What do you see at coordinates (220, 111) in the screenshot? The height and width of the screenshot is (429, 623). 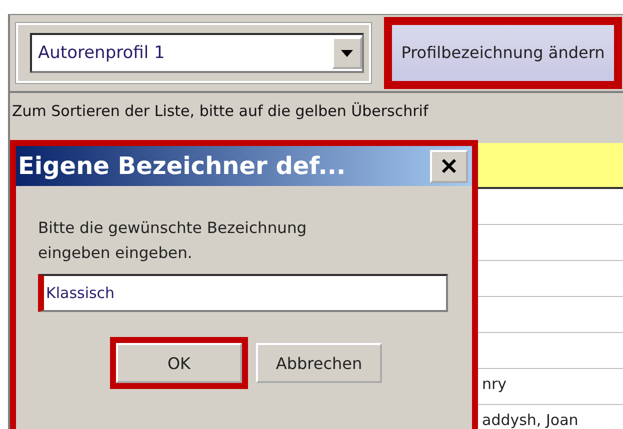 I see `sort-hint-text: Zum Sortieren der Liste, bitte auf die gelben Überschrif` at bounding box center [220, 111].